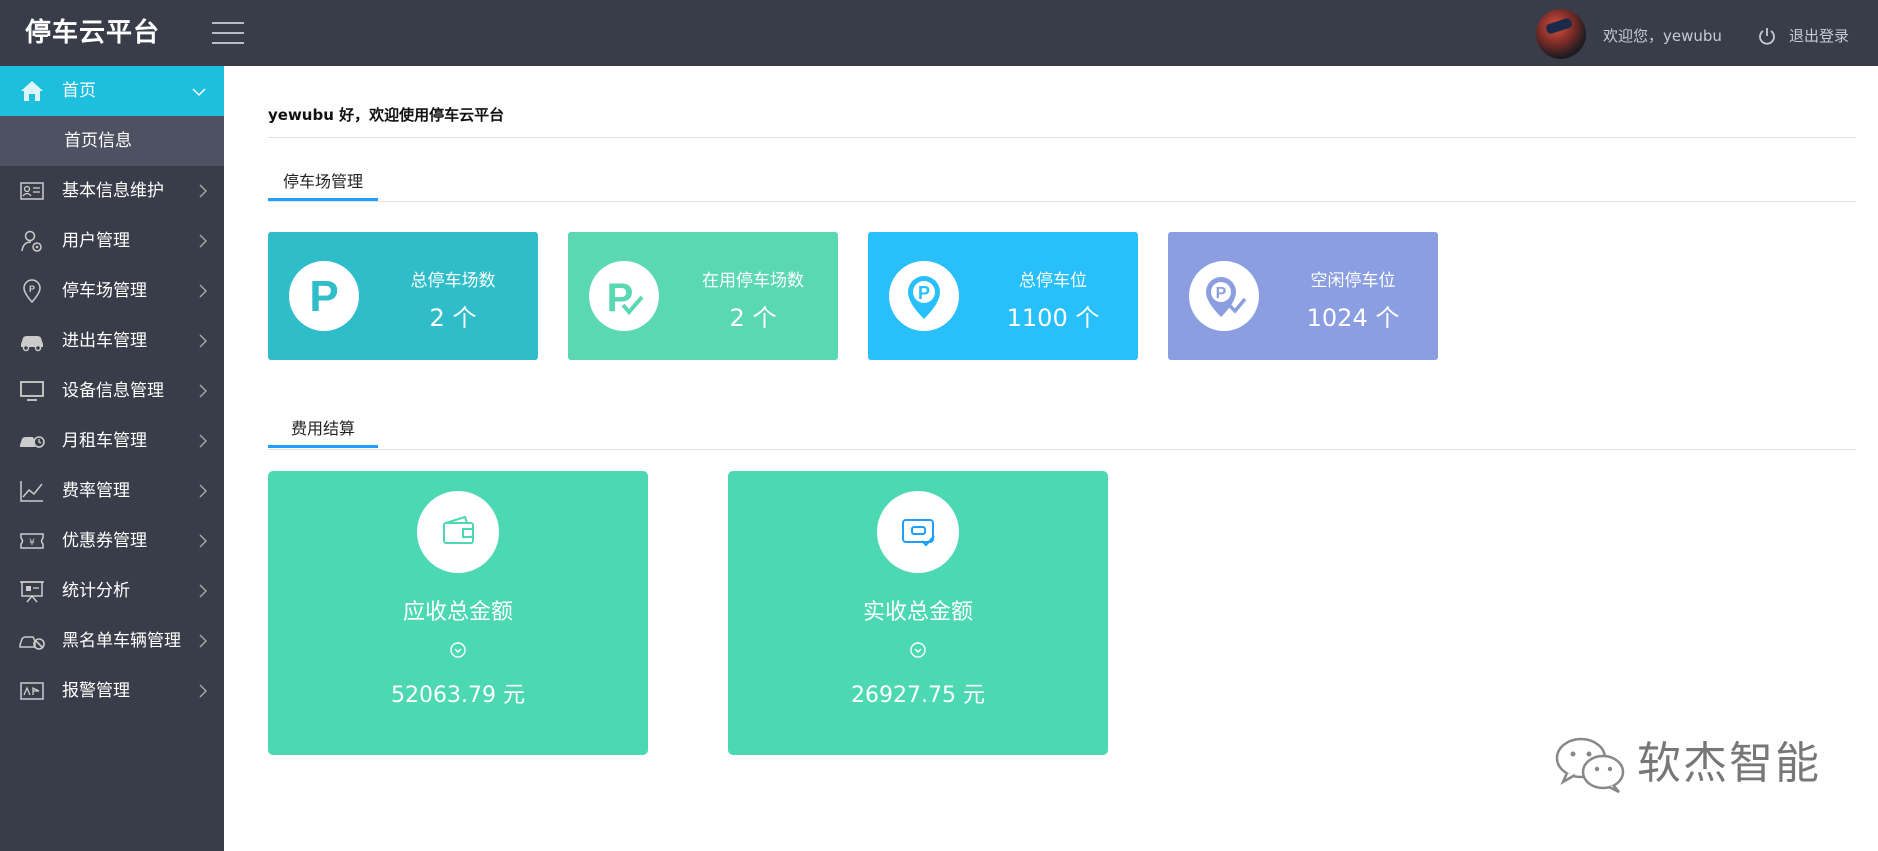 The height and width of the screenshot is (851, 1878). Describe the element at coordinates (79, 91) in the screenshot. I see `sidebar-item-label: 首页` at that location.